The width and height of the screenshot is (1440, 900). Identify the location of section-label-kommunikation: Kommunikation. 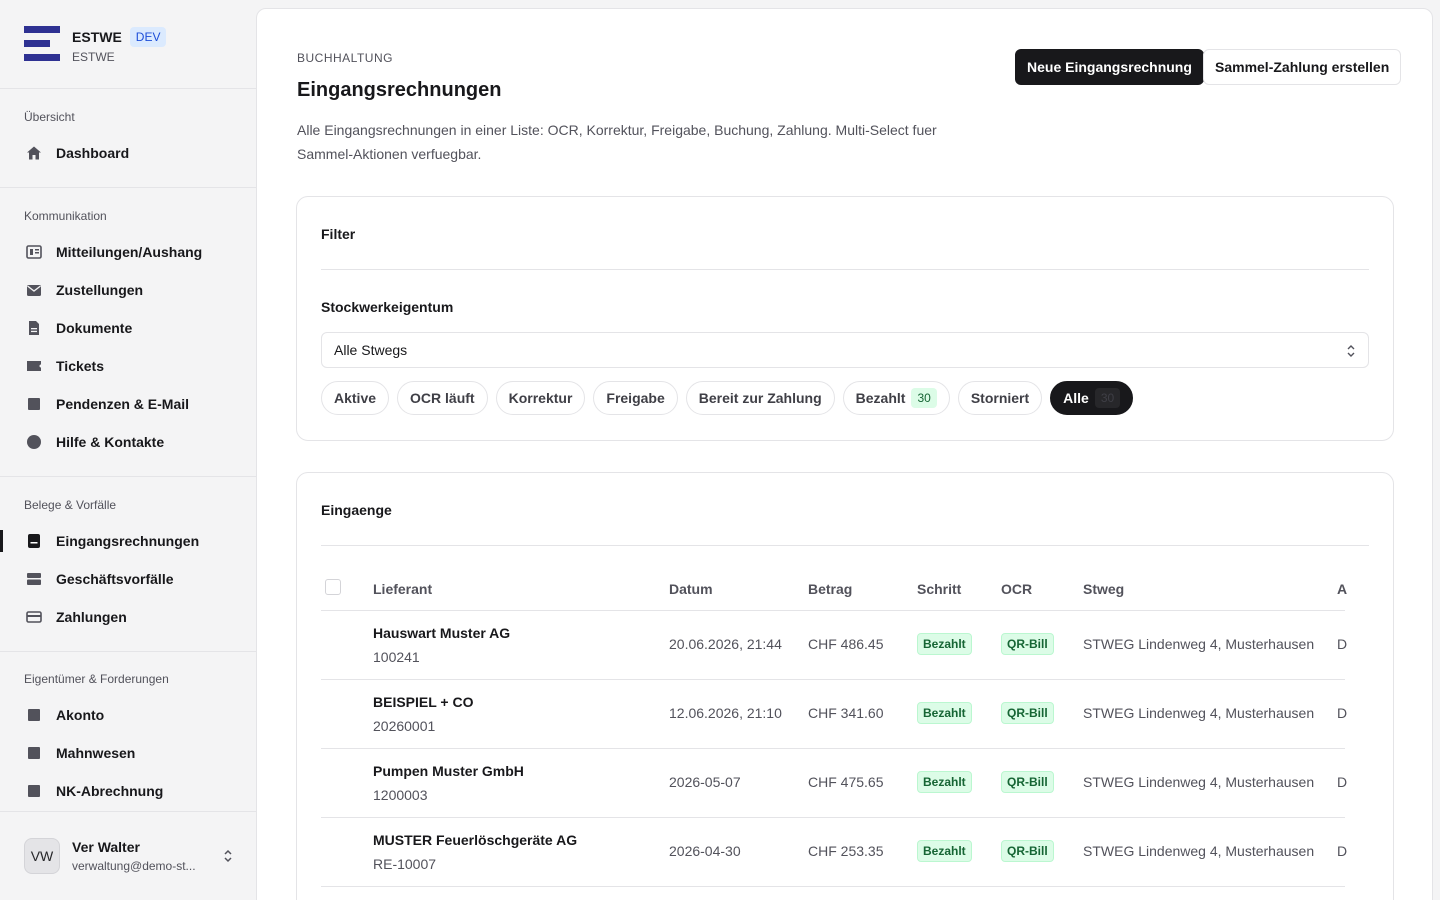
(65, 216).